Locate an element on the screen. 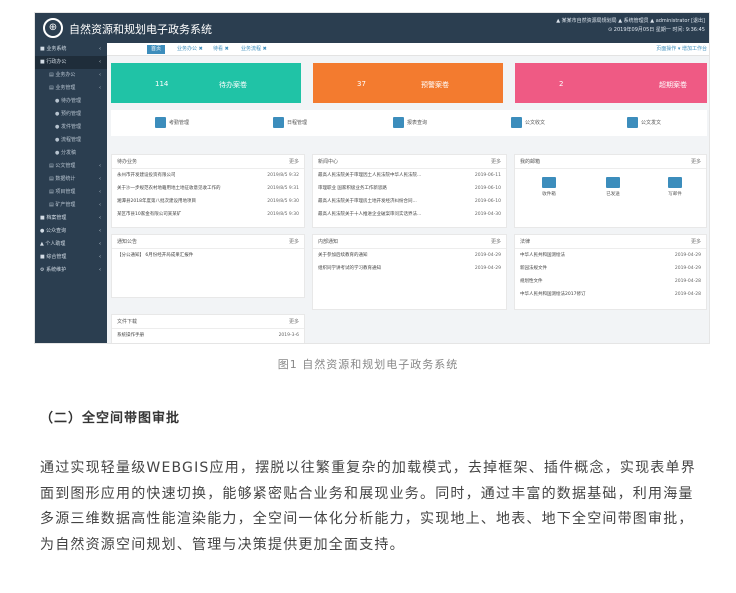 Image resolution: width=736 pixels, height=593 pixels. quick-link-label: 公文发文 is located at coordinates (651, 123).